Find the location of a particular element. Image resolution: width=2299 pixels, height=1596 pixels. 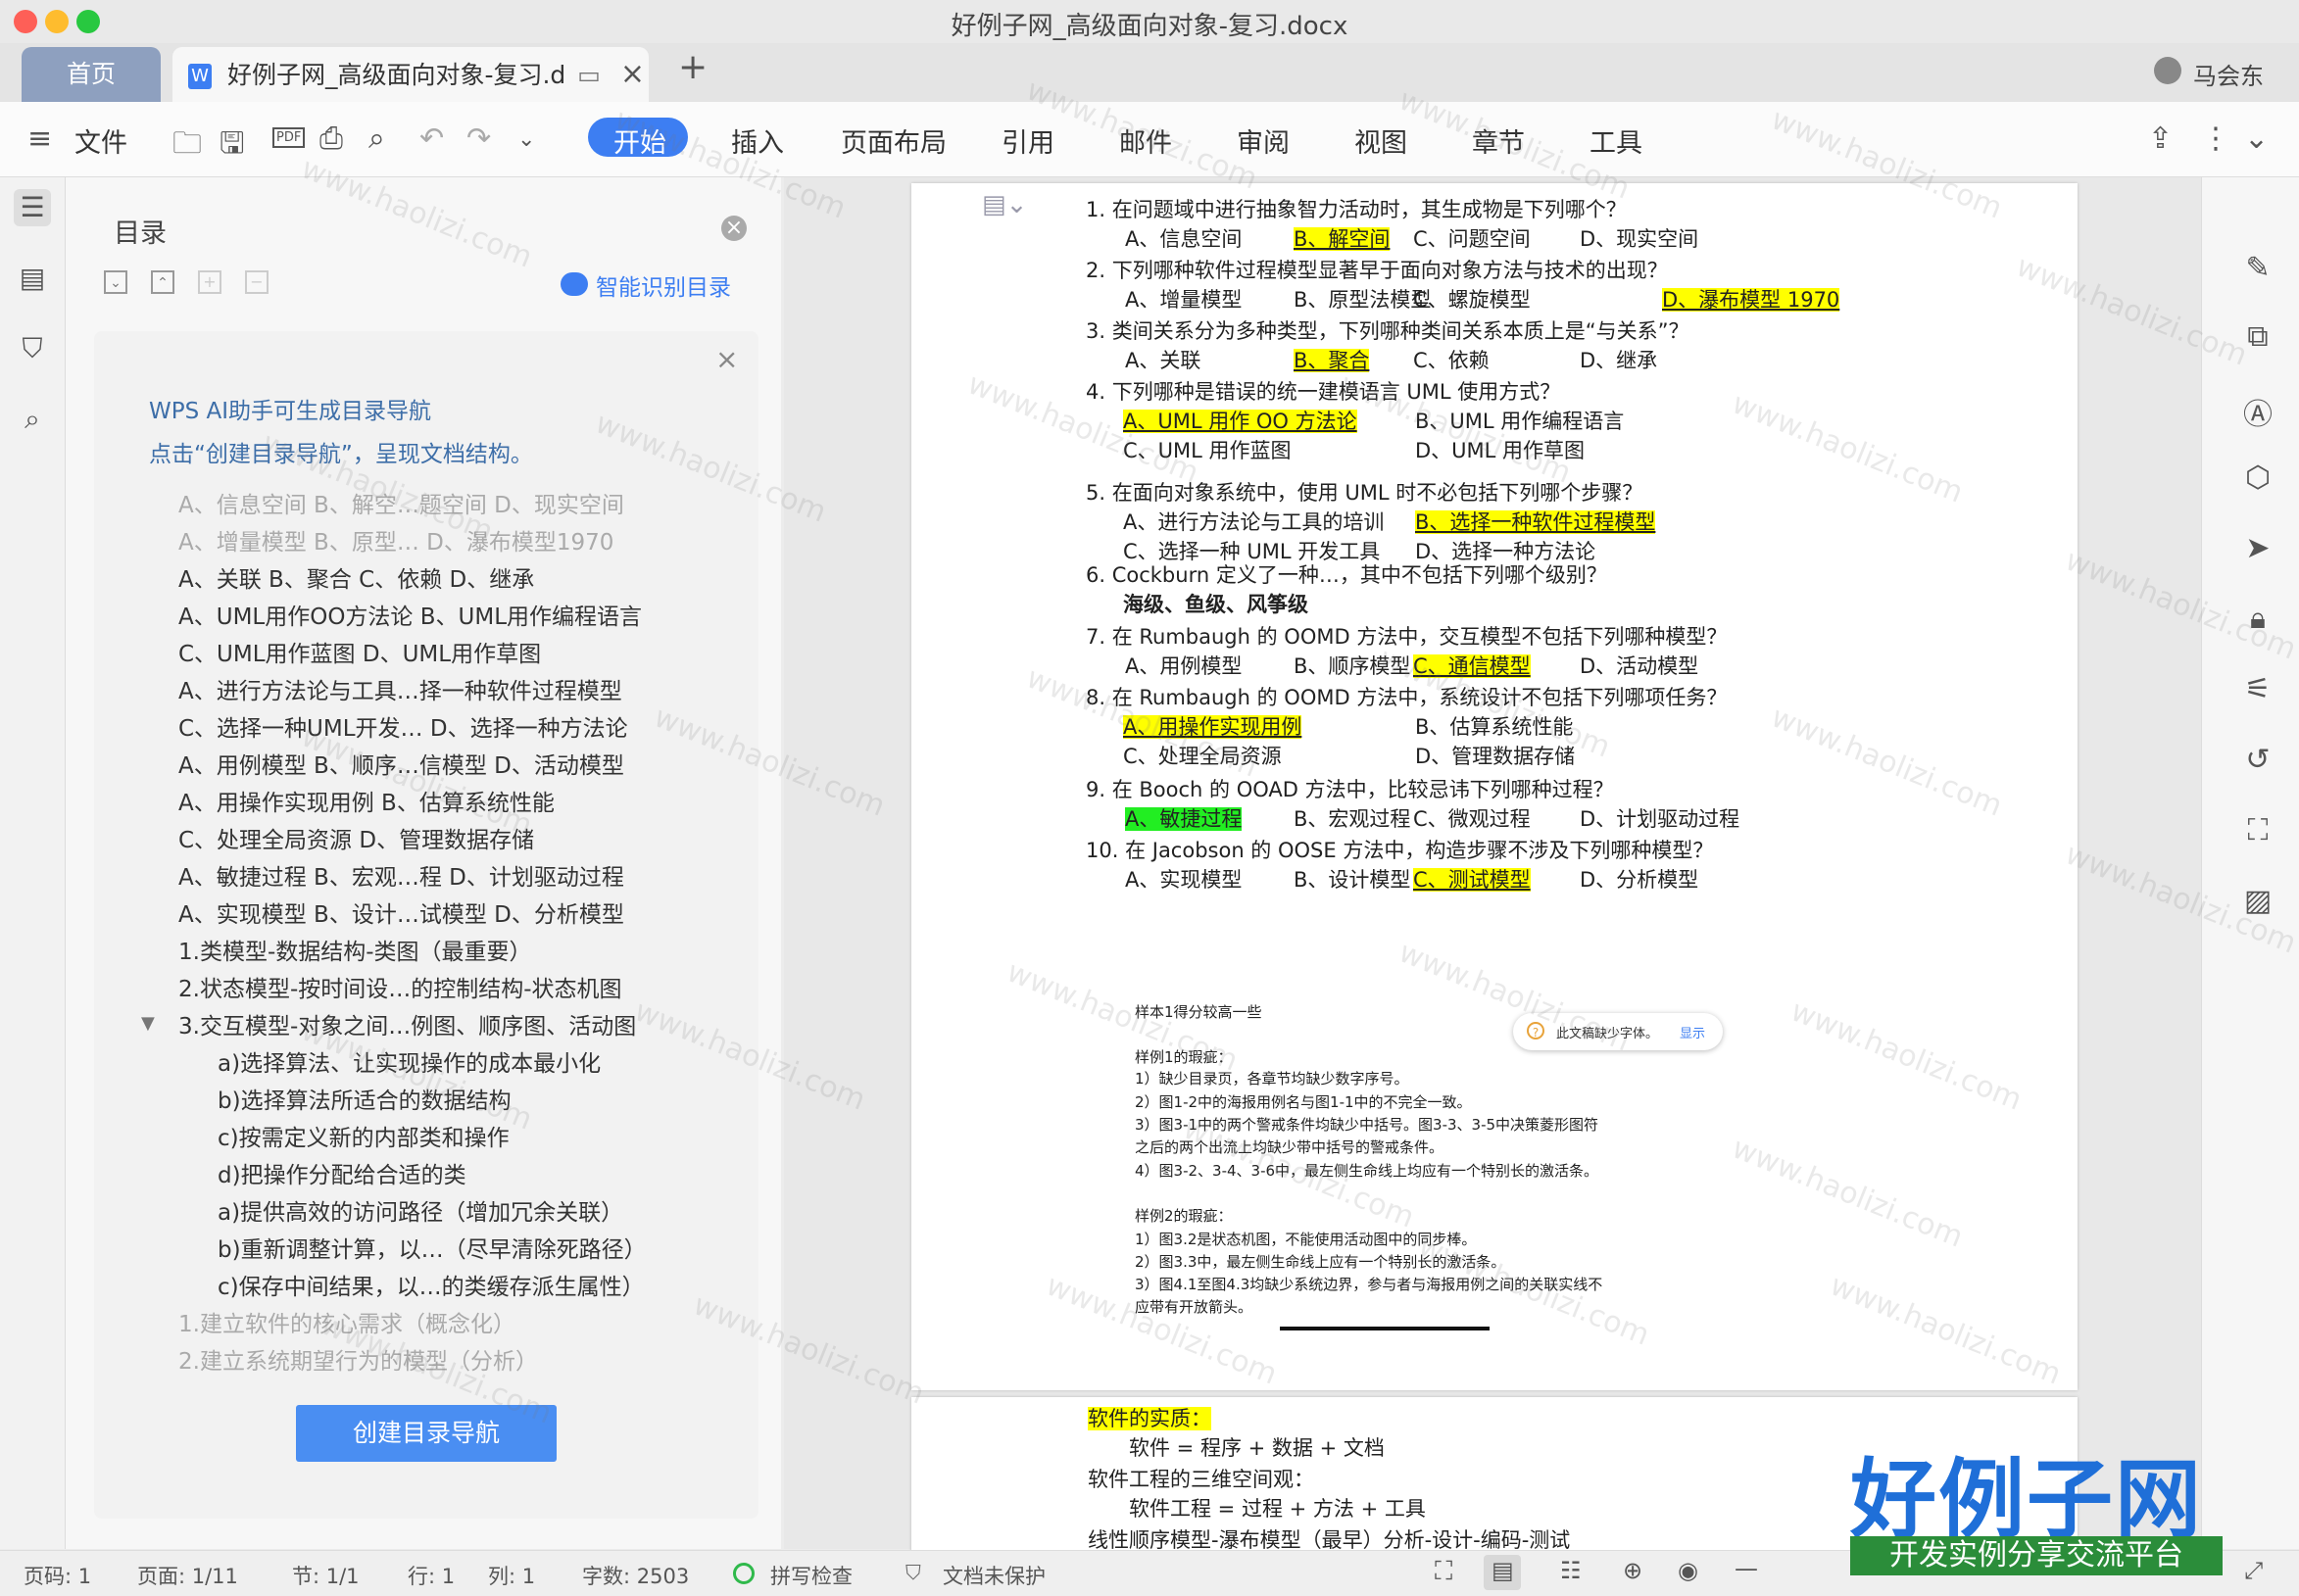

page2-line1: 软件的实质： is located at coordinates (1149, 1418).